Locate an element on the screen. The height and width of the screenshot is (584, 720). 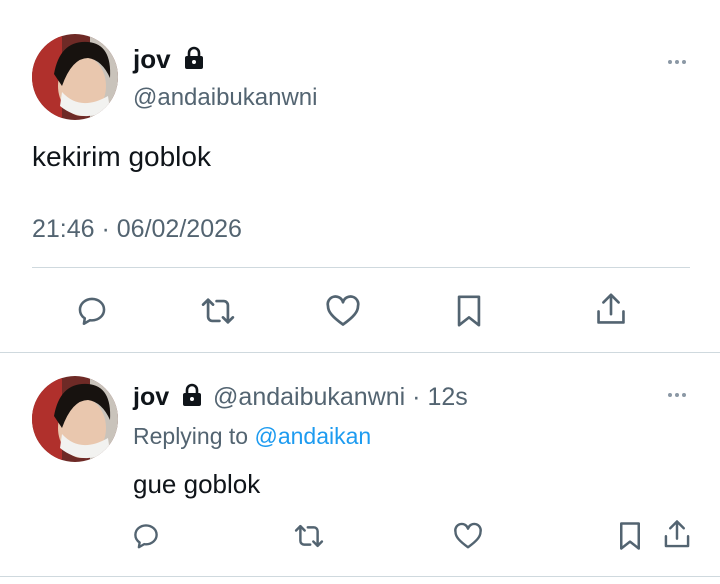
replying-to-label: Replying to is located at coordinates (191, 436).